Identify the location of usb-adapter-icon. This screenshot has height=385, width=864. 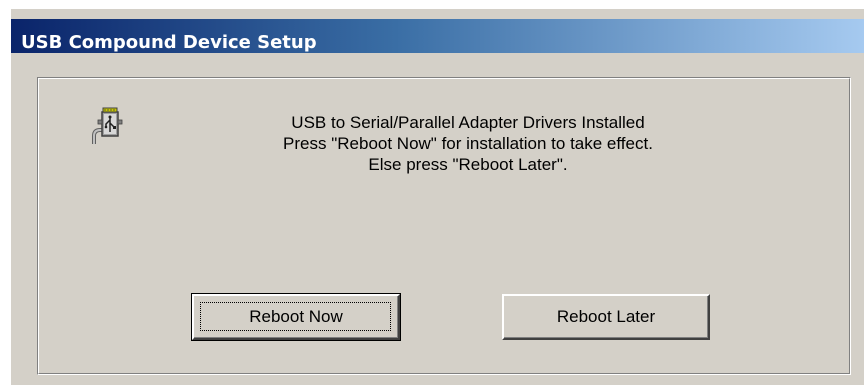
(107, 125).